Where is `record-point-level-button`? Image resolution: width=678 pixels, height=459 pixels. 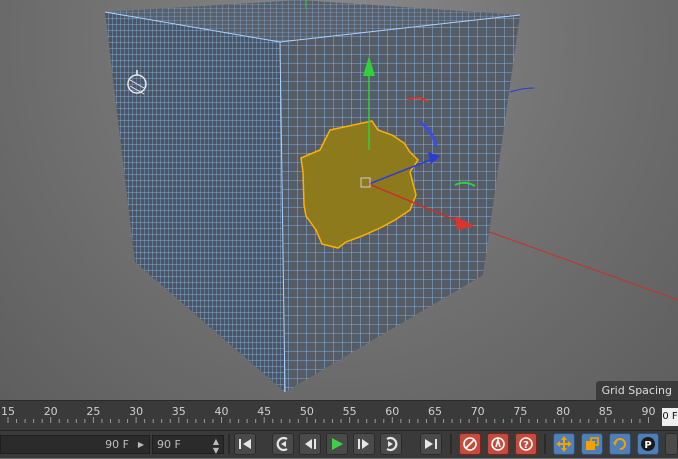 record-point-level-button is located at coordinates (671, 444).